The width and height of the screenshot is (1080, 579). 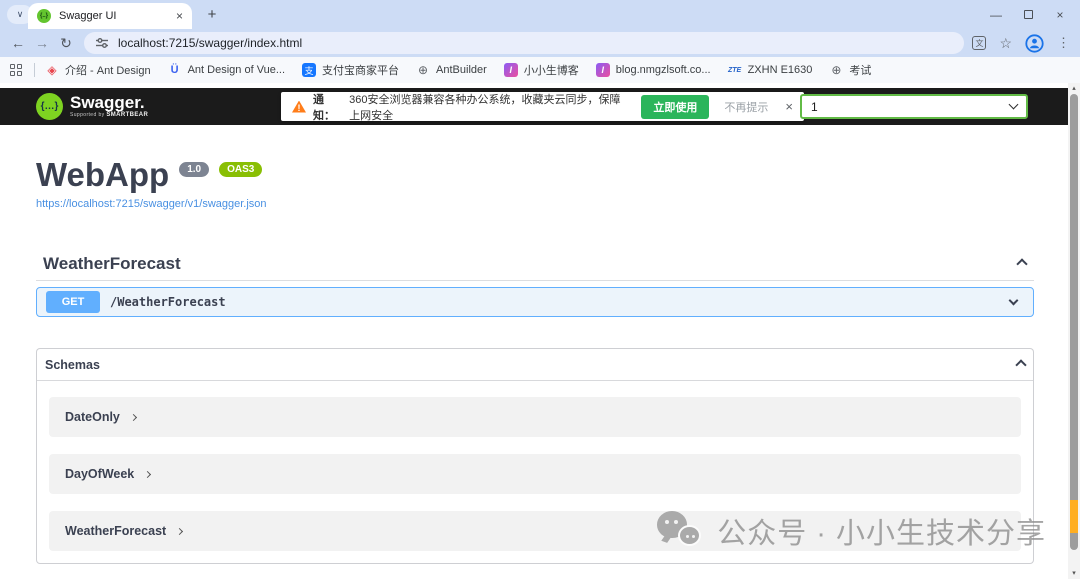 I want to click on maximize-button, so click(x=1028, y=14).